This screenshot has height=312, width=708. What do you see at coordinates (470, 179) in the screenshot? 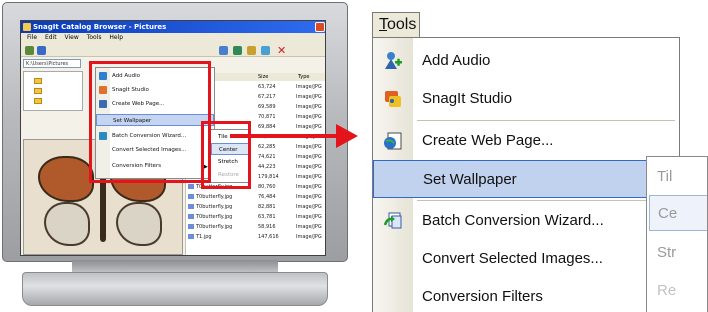
I see `menu-item-label: Set Wallpaper` at bounding box center [470, 179].